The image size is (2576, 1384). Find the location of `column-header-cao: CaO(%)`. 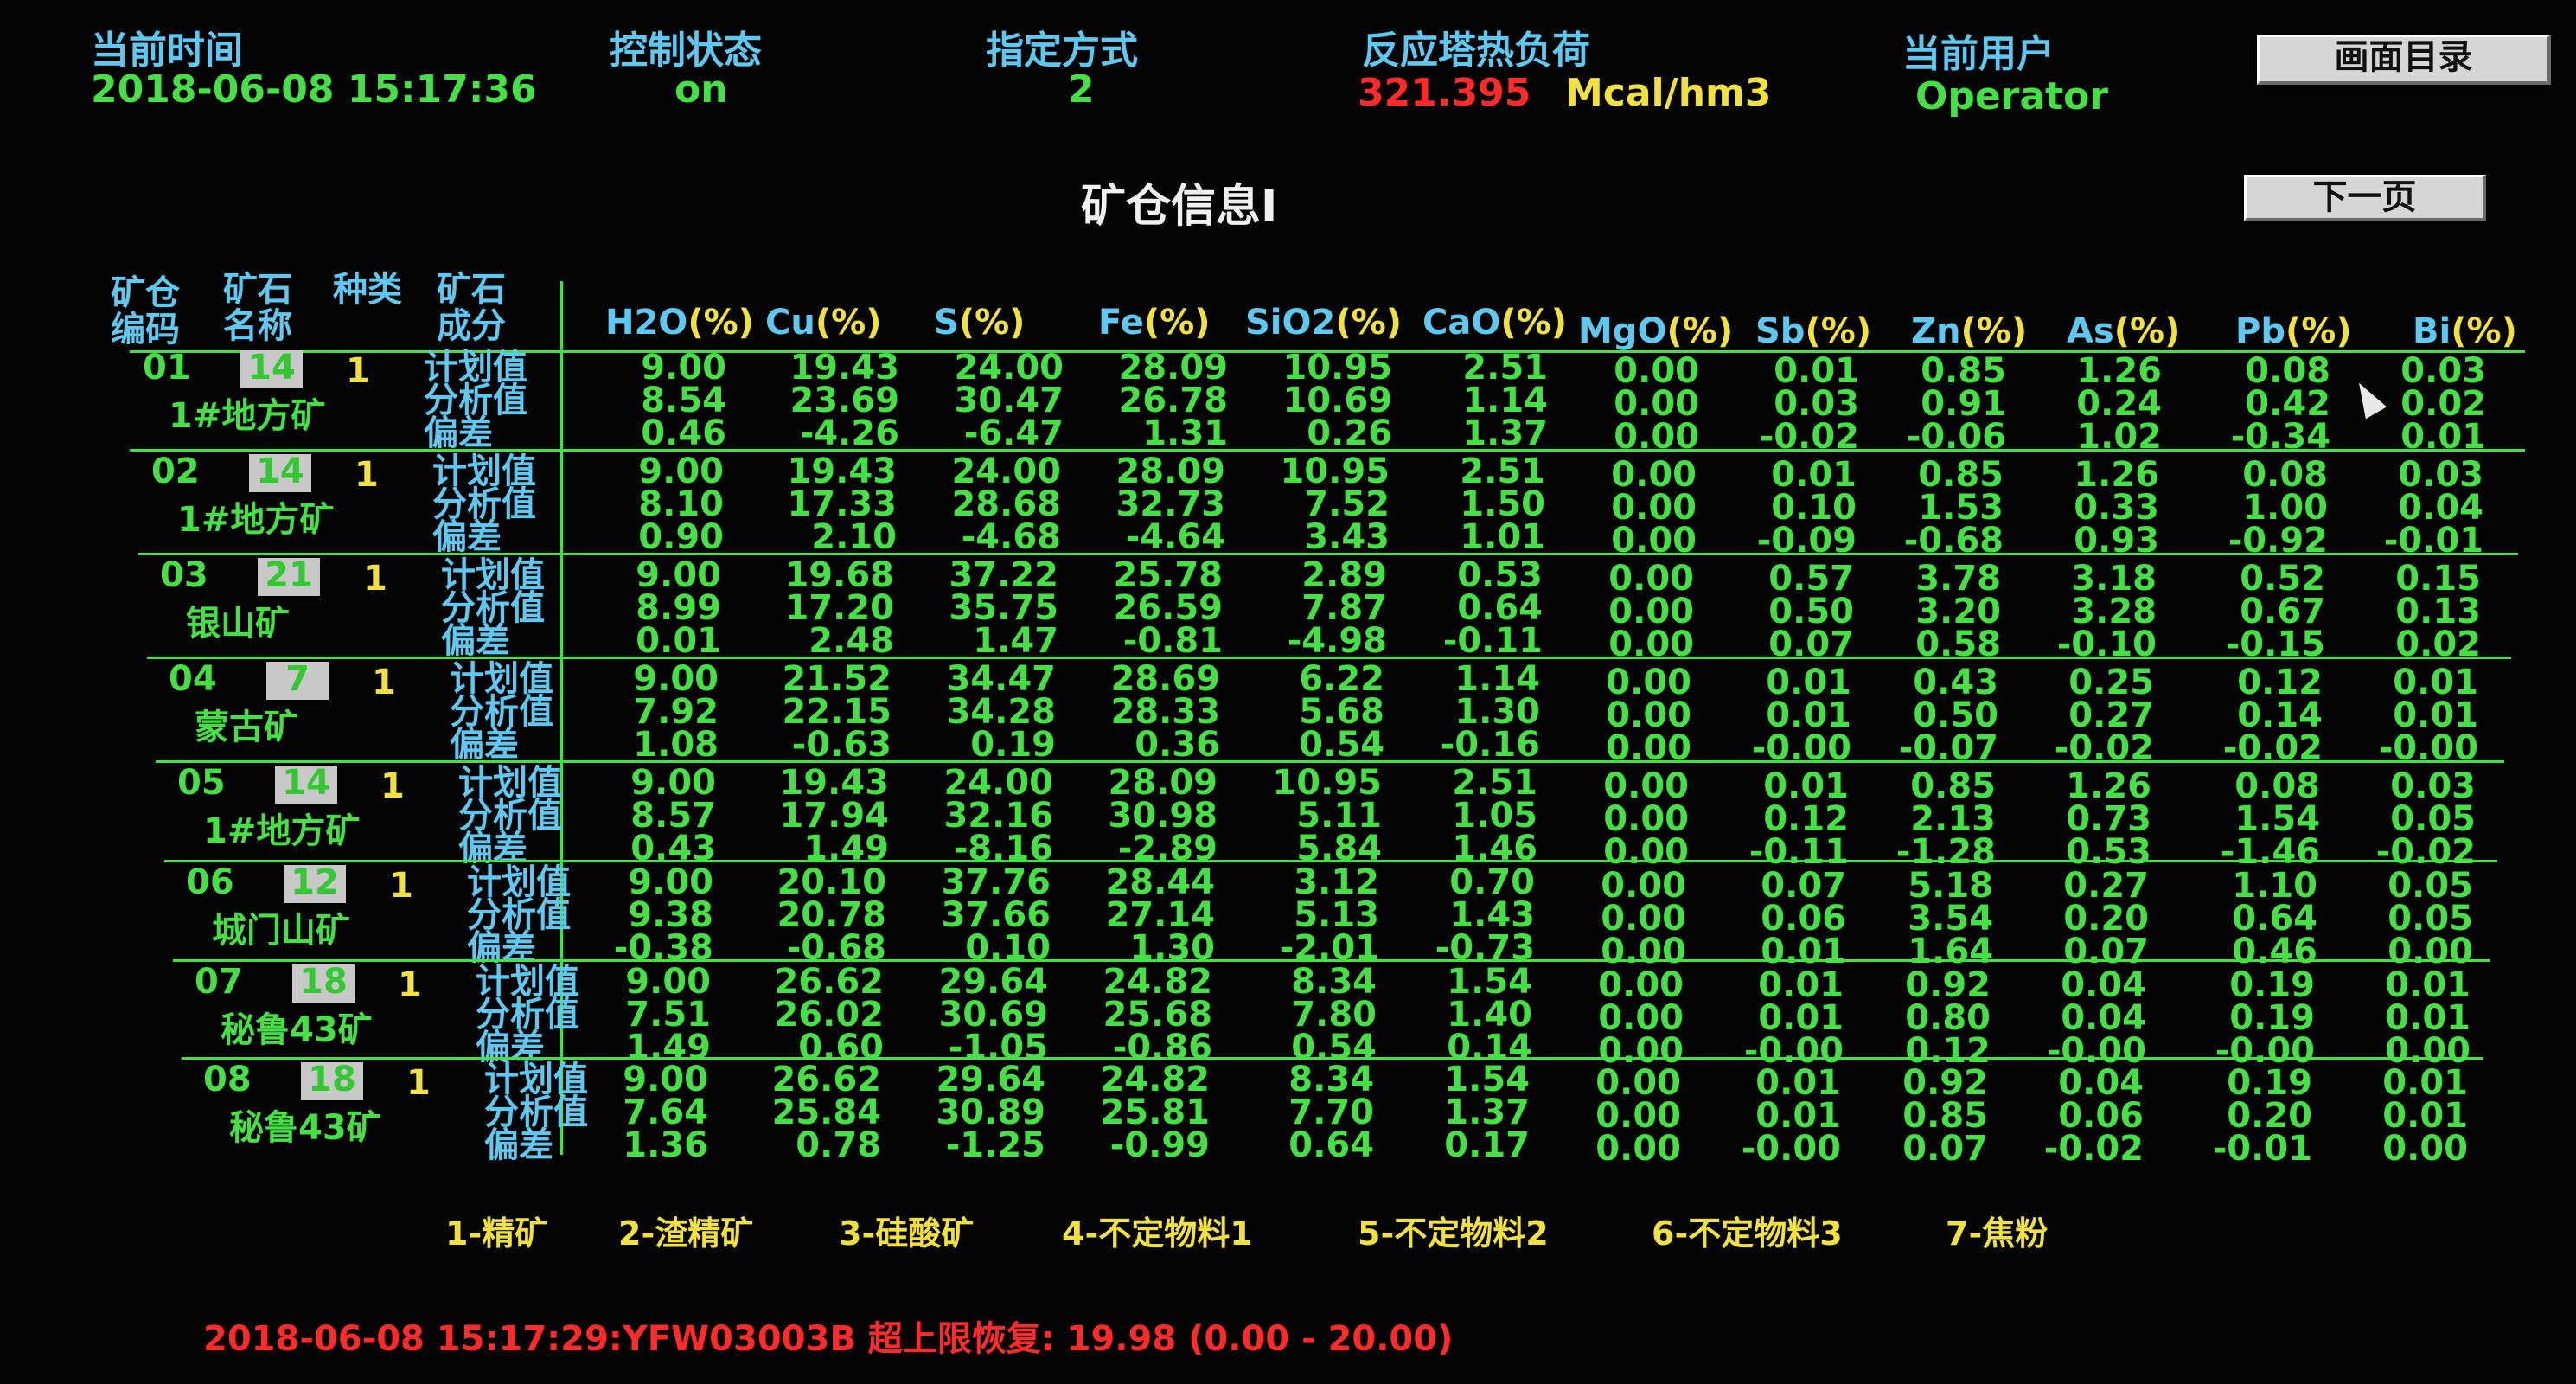

column-header-cao: CaO(%) is located at coordinates (1495, 323).